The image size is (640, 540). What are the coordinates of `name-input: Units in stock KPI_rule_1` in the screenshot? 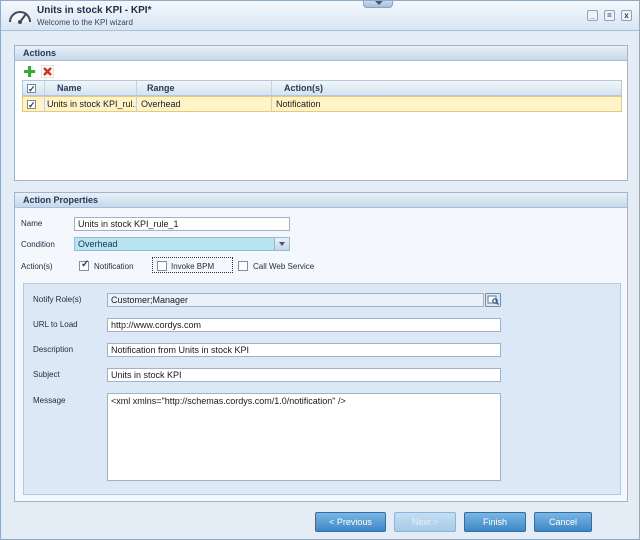 It's located at (182, 224).